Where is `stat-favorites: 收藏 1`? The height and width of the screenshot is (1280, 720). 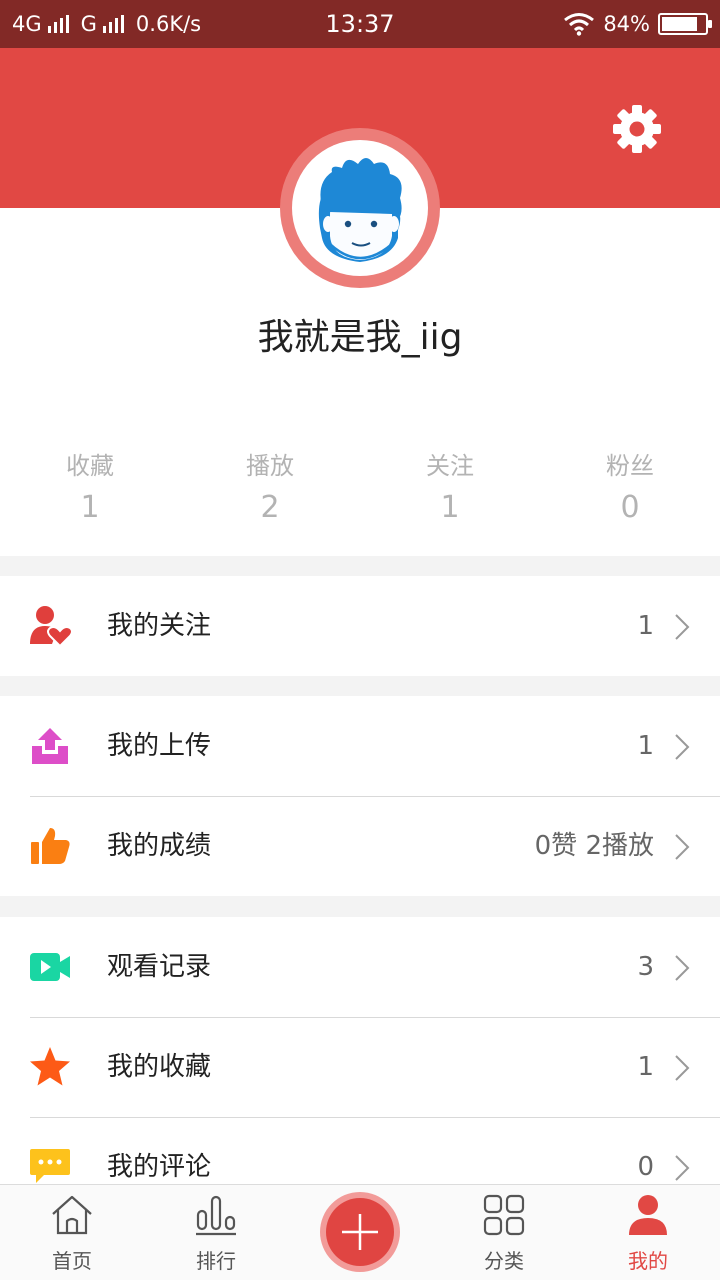 stat-favorites: 收藏 1 is located at coordinates (90, 489).